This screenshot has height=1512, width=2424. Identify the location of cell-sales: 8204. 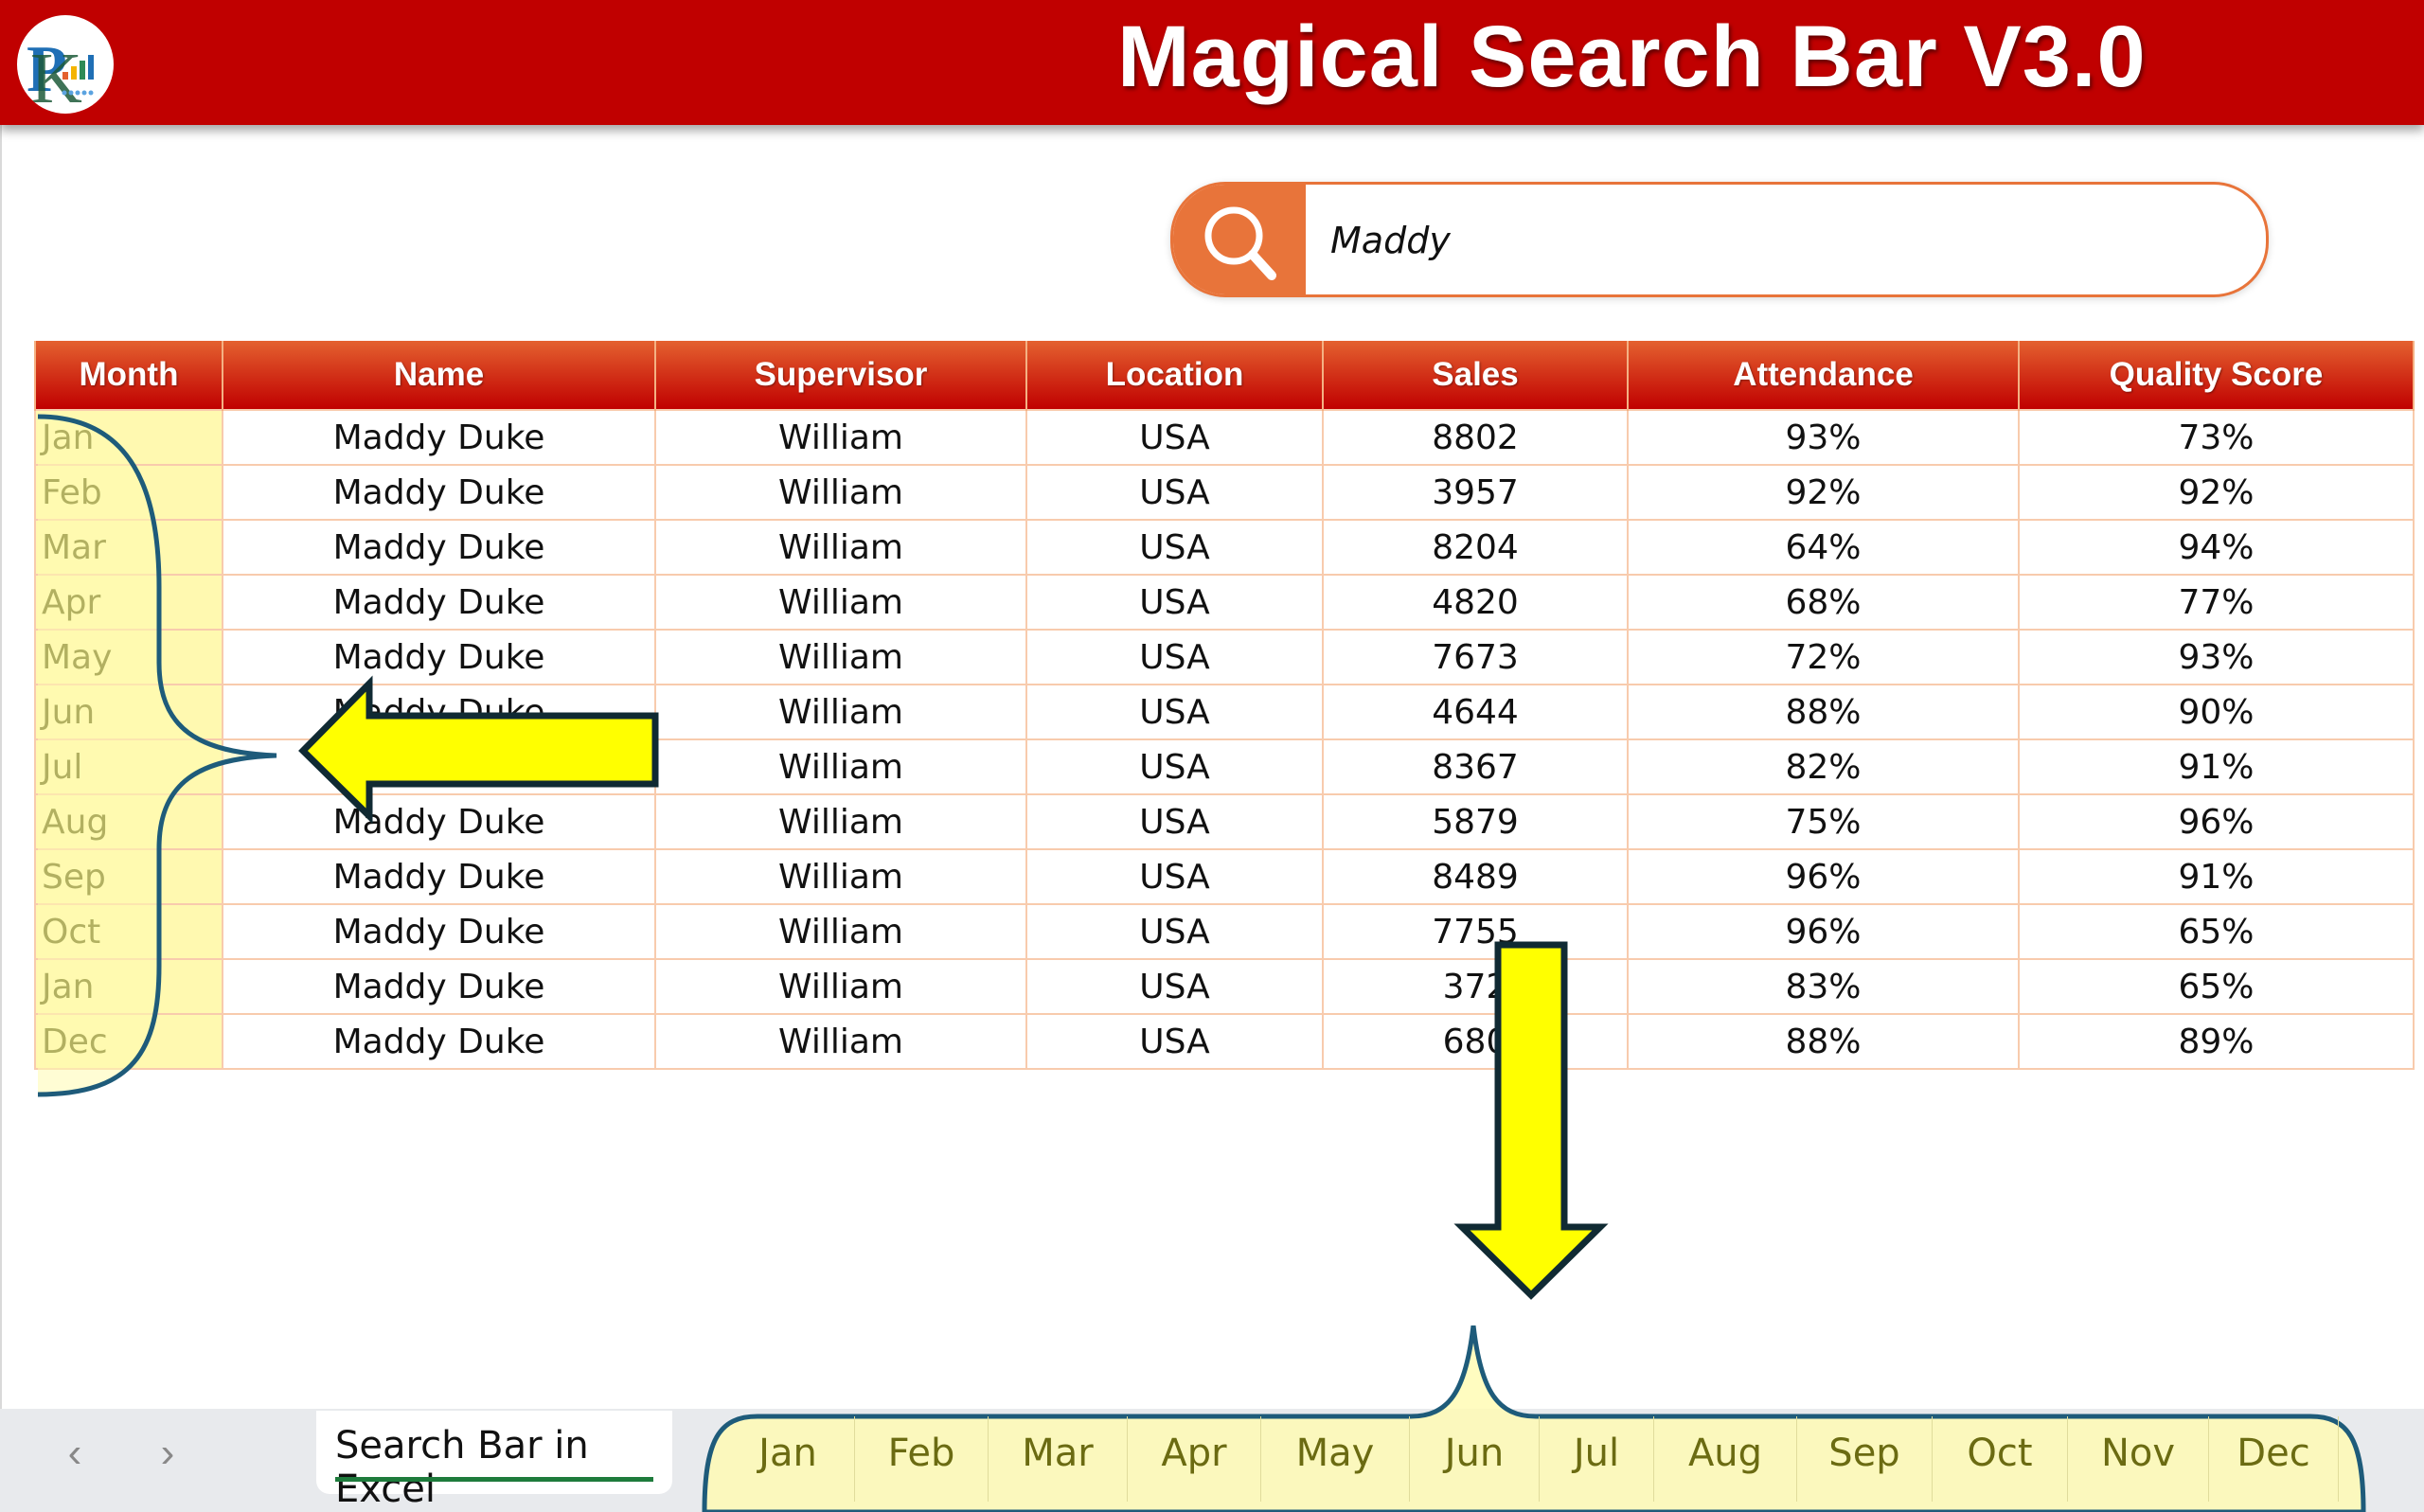
(1475, 547).